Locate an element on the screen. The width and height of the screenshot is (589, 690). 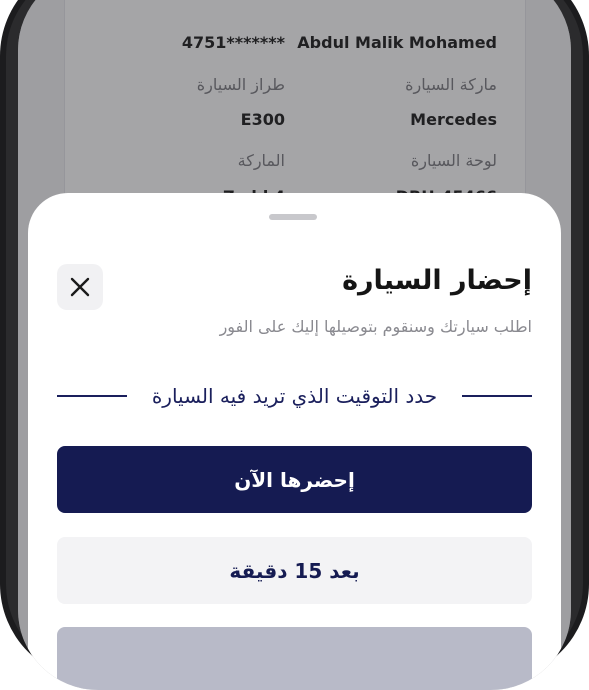
sheet-drag-handle is located at coordinates (293, 217).